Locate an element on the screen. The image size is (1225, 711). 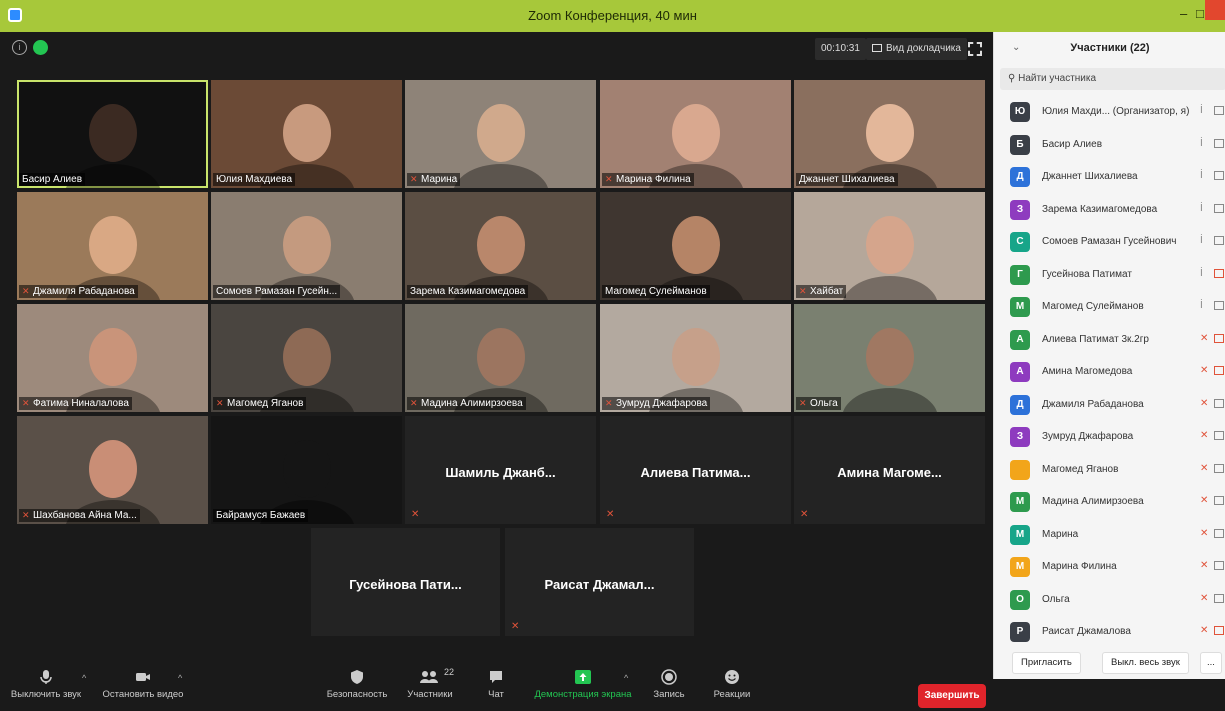
video-tile: Амина Магоме... ✕ is located at coordinates (889, 470).